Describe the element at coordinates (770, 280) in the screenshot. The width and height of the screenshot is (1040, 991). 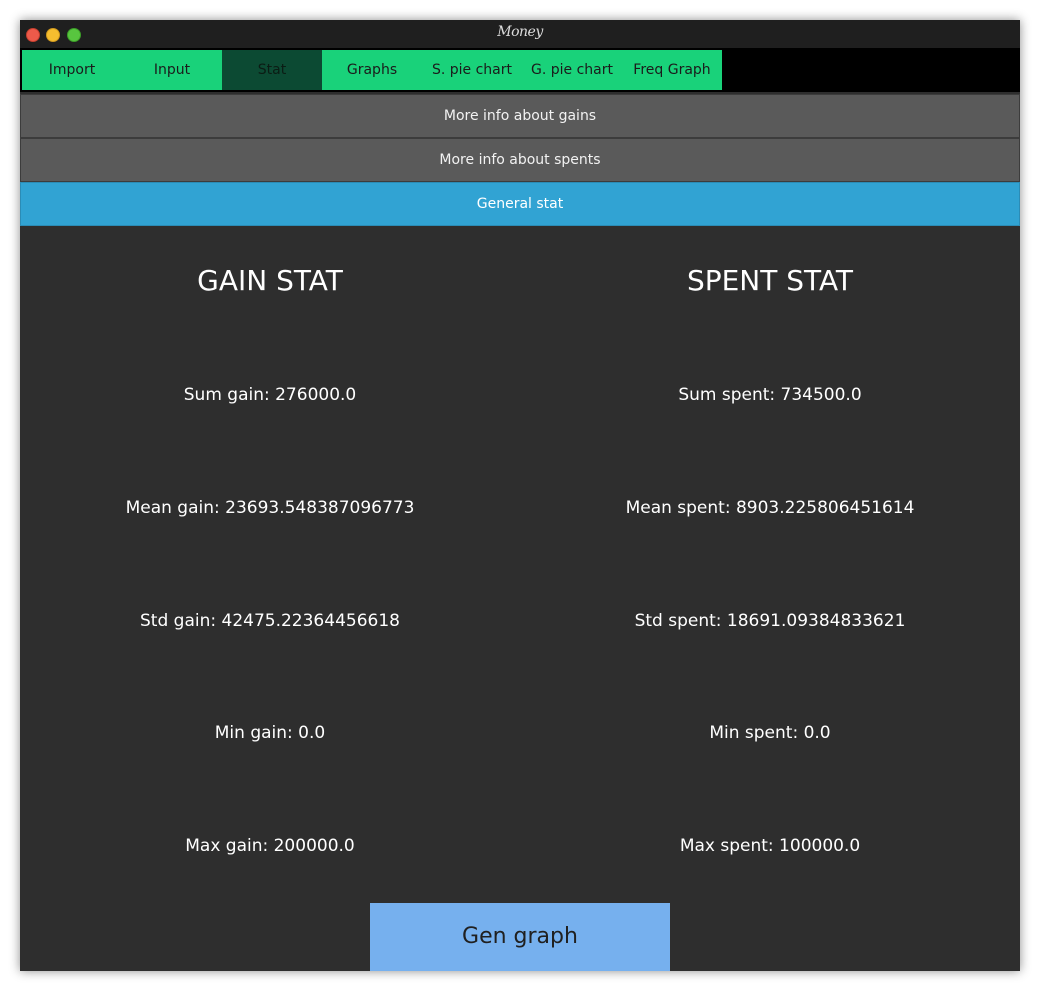
I see `spent-stat-heading: SPENT STAT` at that location.